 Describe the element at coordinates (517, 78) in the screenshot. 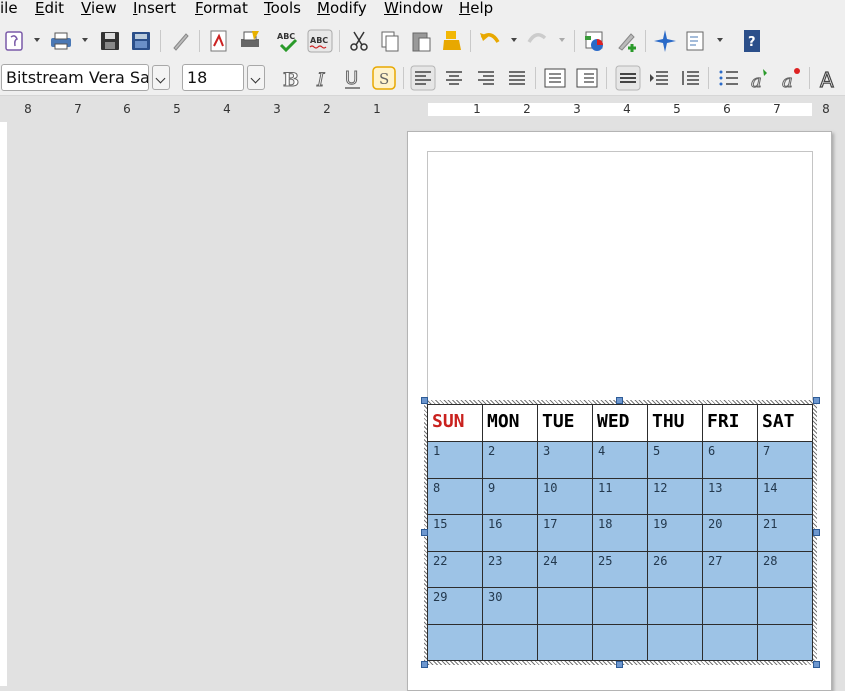

I see `justify-icon` at that location.